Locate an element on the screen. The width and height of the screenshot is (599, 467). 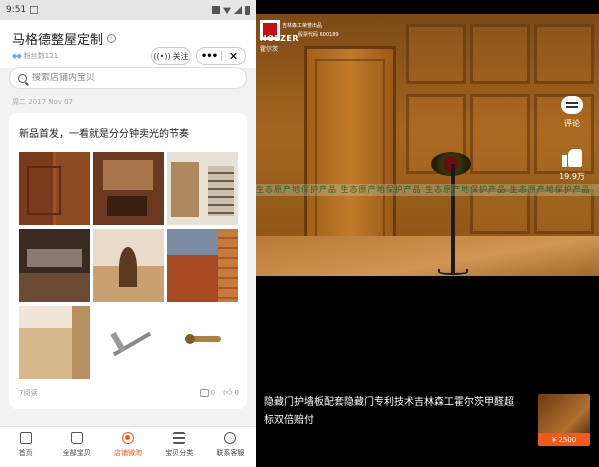
like-count: 0 is located at coordinates (236, 393).